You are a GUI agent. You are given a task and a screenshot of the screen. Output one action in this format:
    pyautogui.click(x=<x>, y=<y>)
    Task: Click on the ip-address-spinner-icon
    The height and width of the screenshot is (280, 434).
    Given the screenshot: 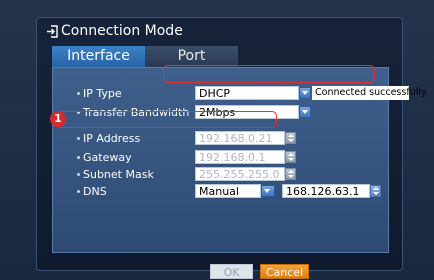 What is the action you would take?
    pyautogui.click(x=290, y=138)
    